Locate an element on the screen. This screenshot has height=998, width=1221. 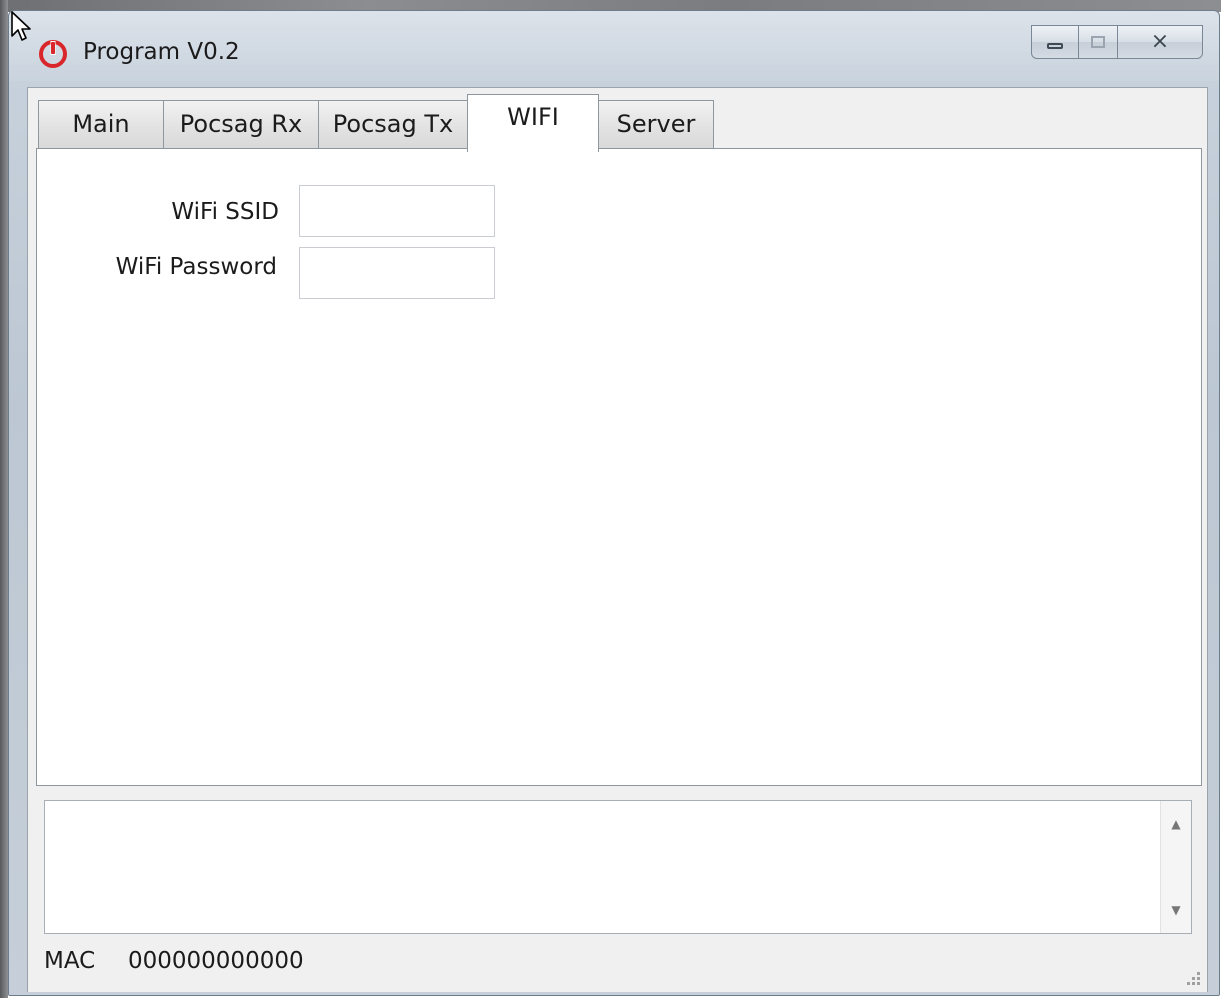
scroll-down-icon: ▼ is located at coordinates (1176, 910).